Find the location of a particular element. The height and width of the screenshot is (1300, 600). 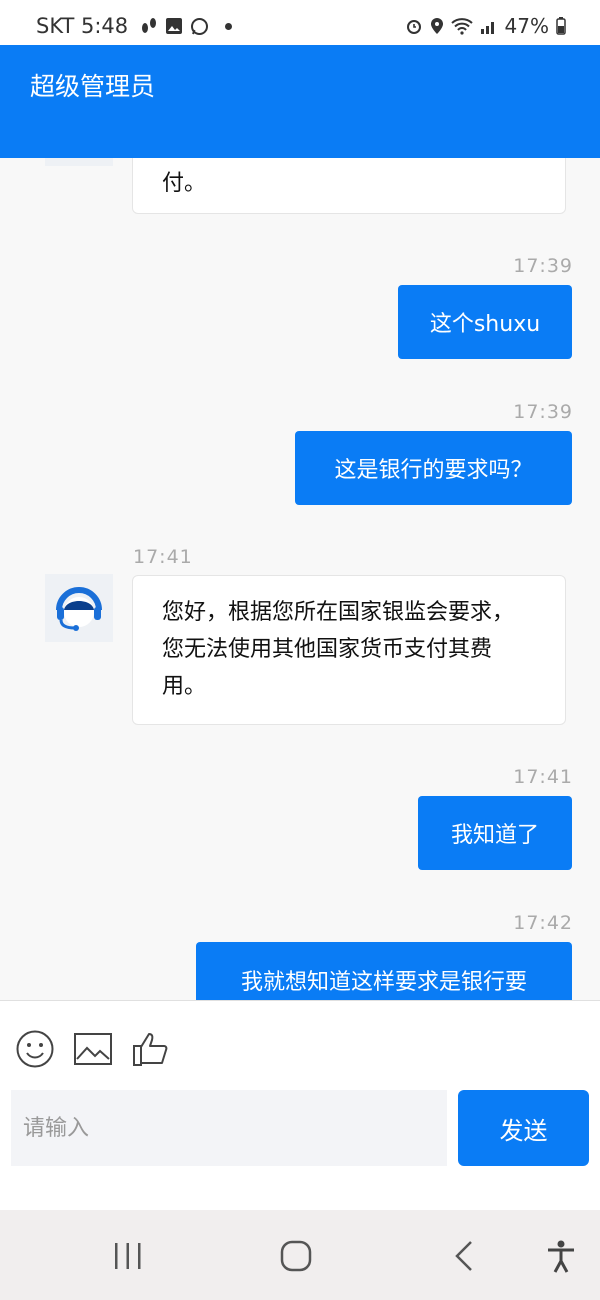

message-time: 17:42 is located at coordinates (543, 923).